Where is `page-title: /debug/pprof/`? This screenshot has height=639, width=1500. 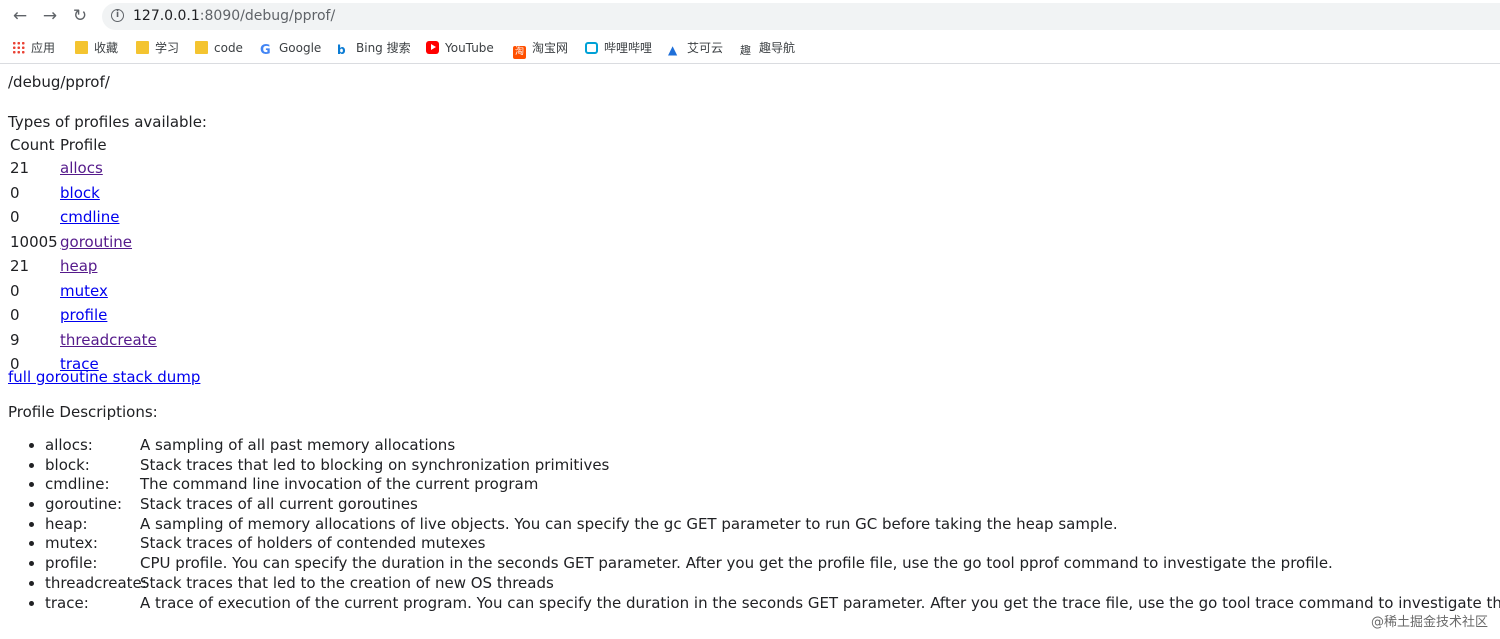 page-title: /debug/pprof/ is located at coordinates (59, 82).